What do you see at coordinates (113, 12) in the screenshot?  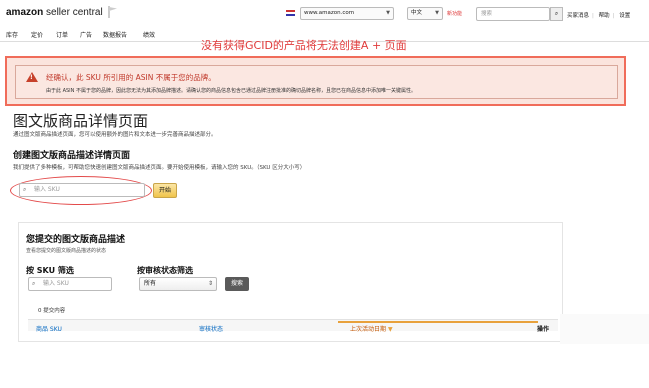 I see `flag-icon` at bounding box center [113, 12].